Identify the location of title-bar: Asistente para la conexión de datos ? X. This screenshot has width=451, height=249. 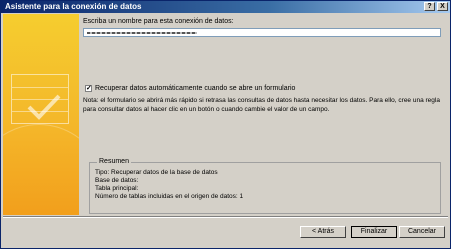
(225, 7).